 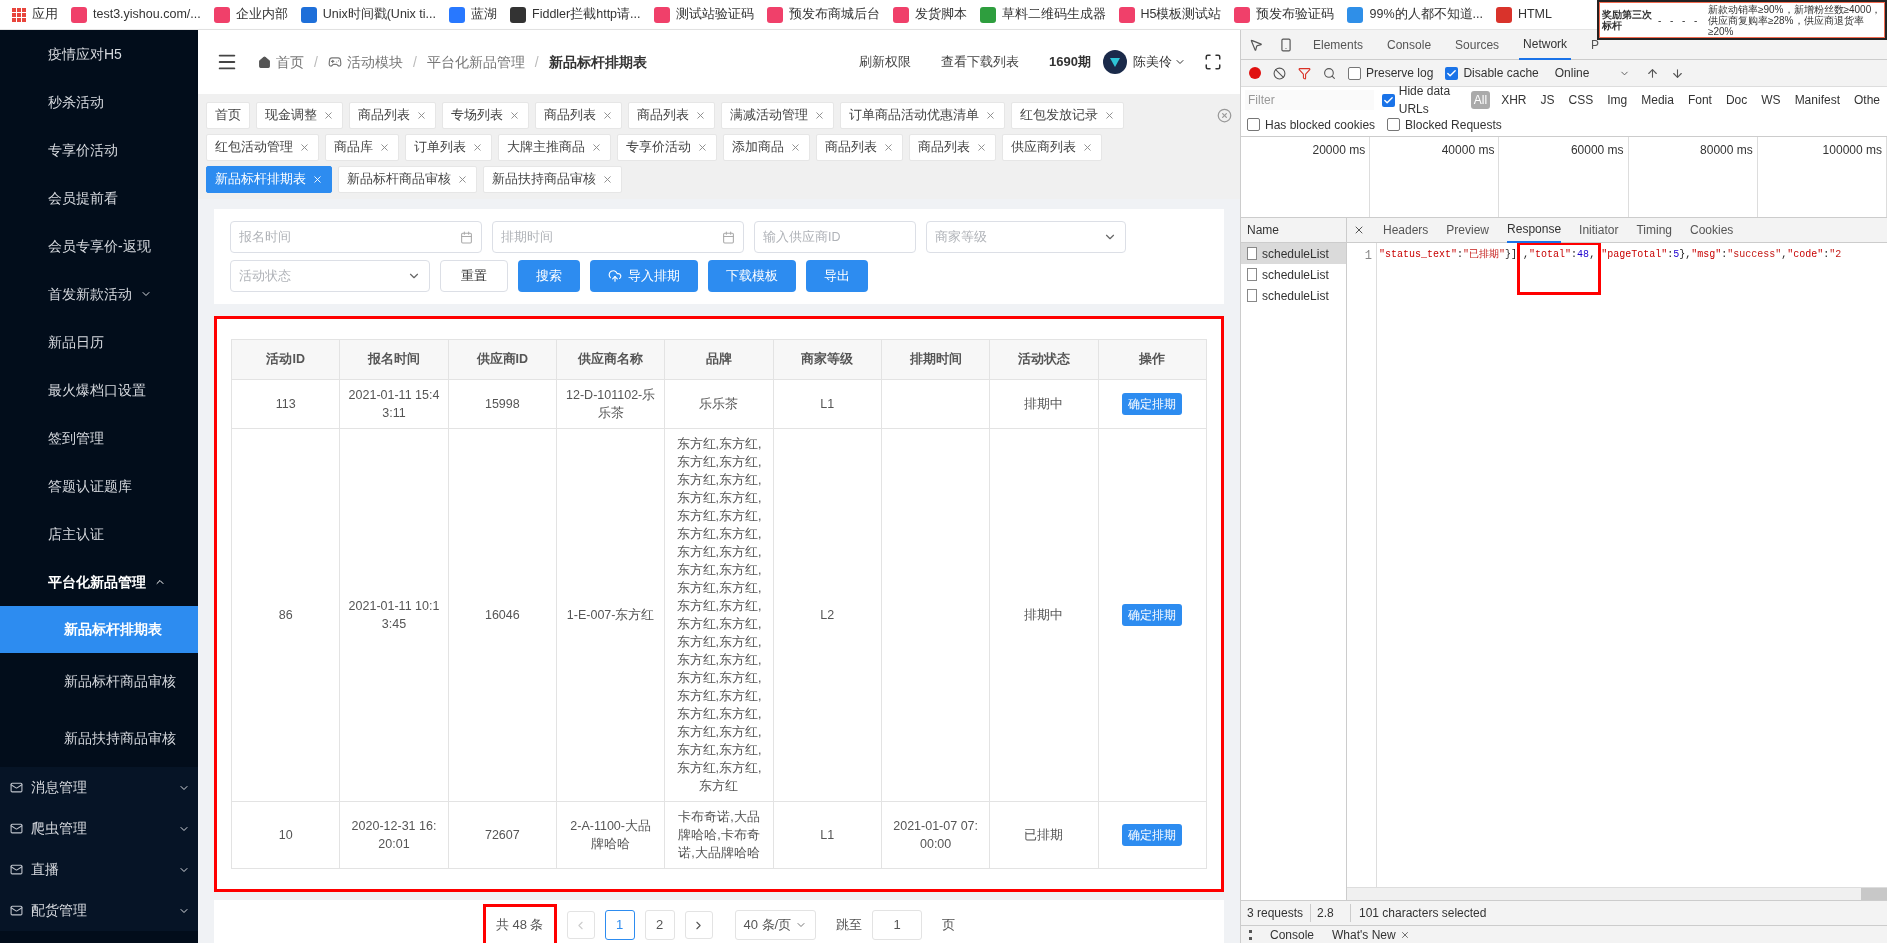 I want to click on sidebar-item: 店主认证, so click(x=99, y=534).